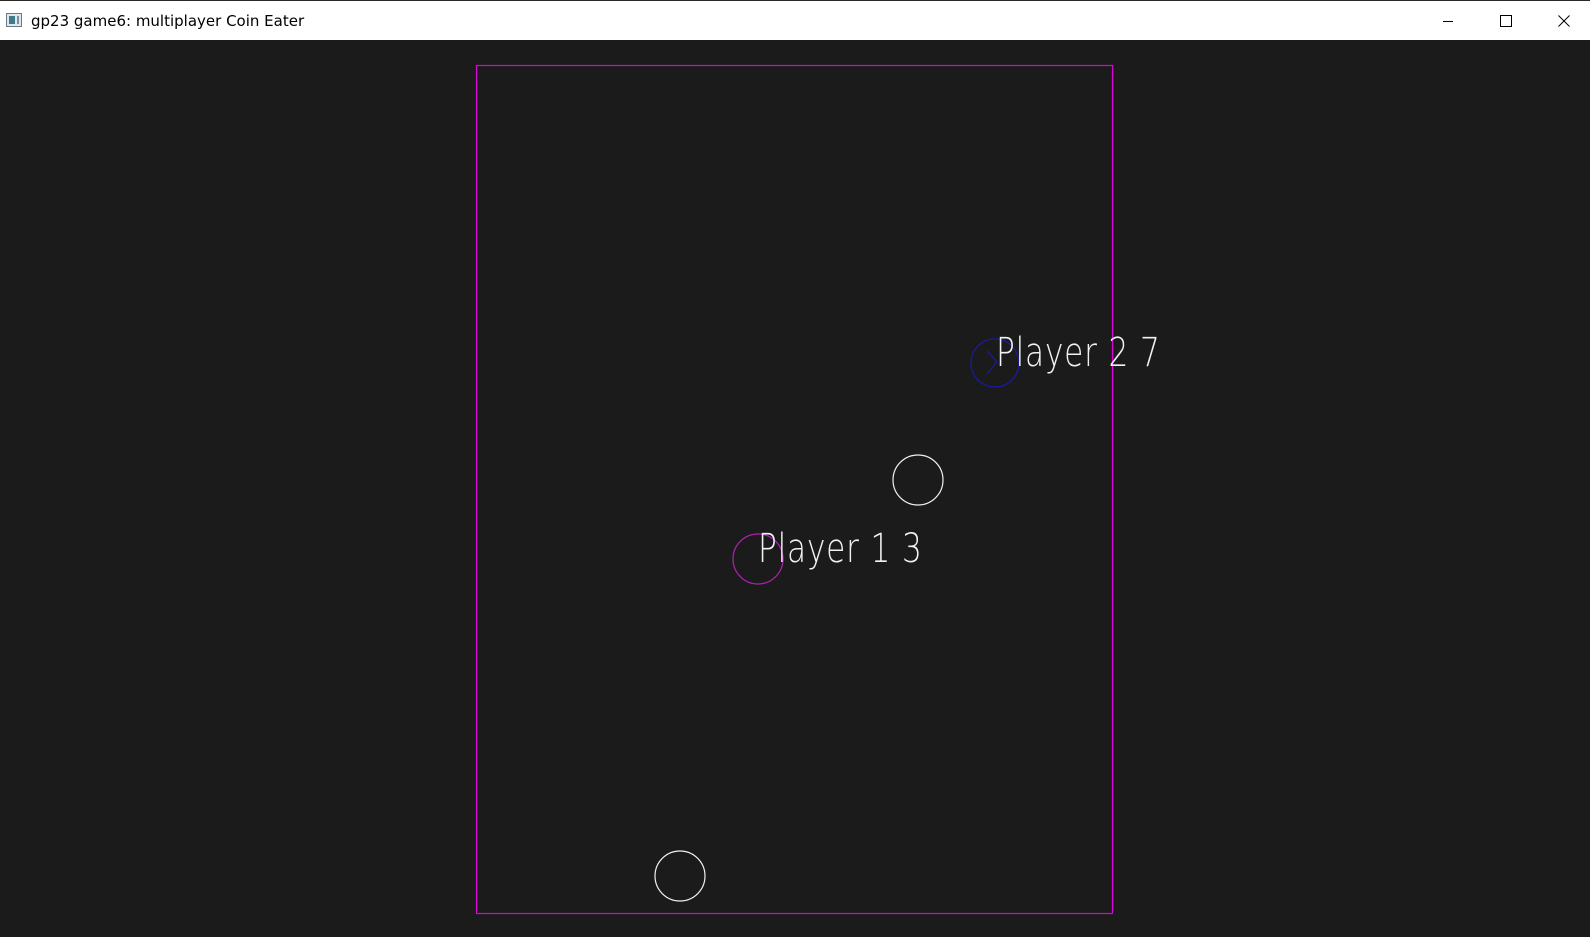  I want to click on player-1-label: Player 13, so click(840, 549).